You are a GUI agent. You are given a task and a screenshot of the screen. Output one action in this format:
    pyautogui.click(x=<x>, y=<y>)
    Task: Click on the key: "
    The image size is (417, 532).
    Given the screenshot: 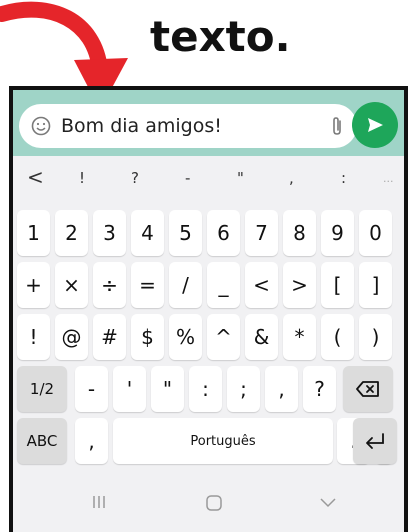 What is the action you would take?
    pyautogui.click(x=167, y=389)
    